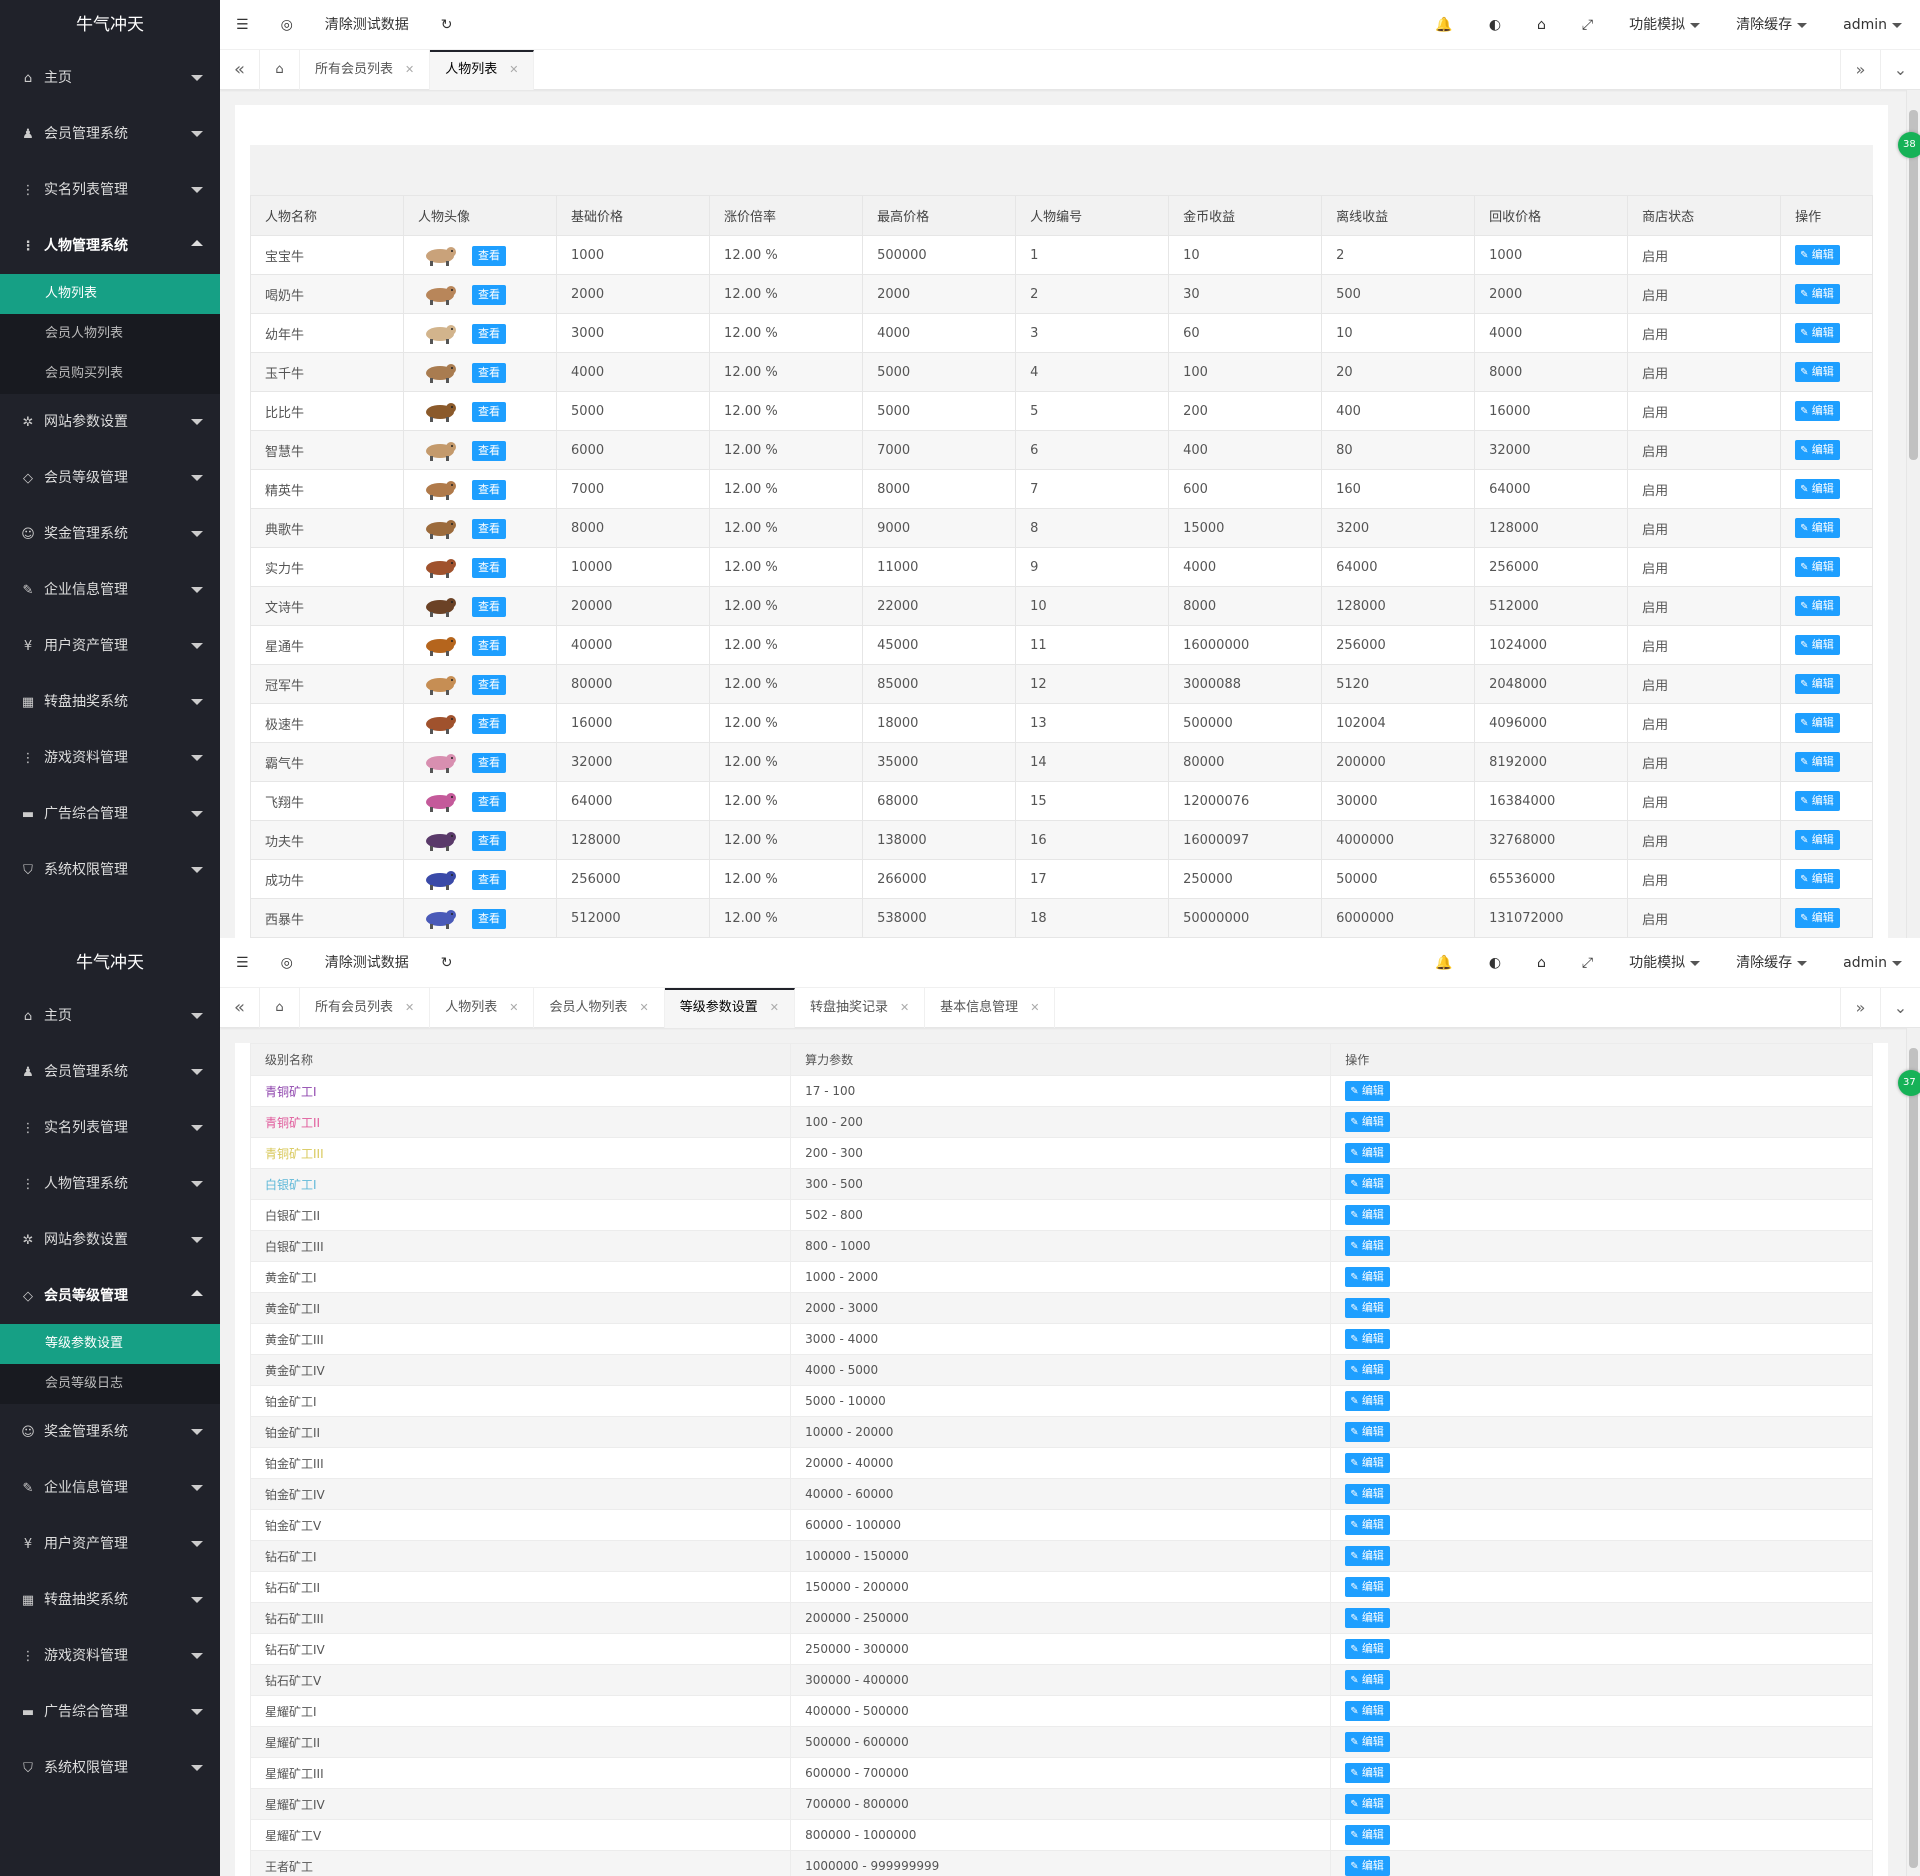  I want to click on online-badge: 38, so click(1909, 145).